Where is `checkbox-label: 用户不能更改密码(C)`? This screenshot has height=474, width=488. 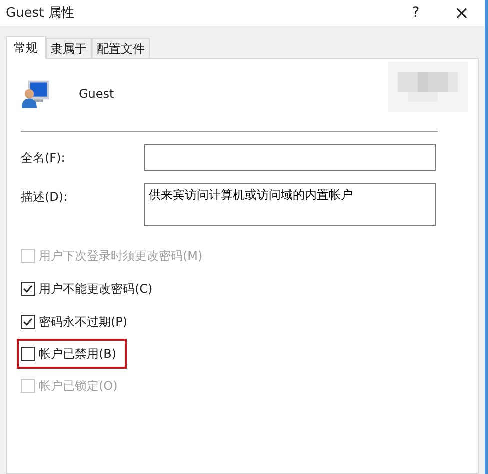 checkbox-label: 用户不能更改密码(C) is located at coordinates (96, 289).